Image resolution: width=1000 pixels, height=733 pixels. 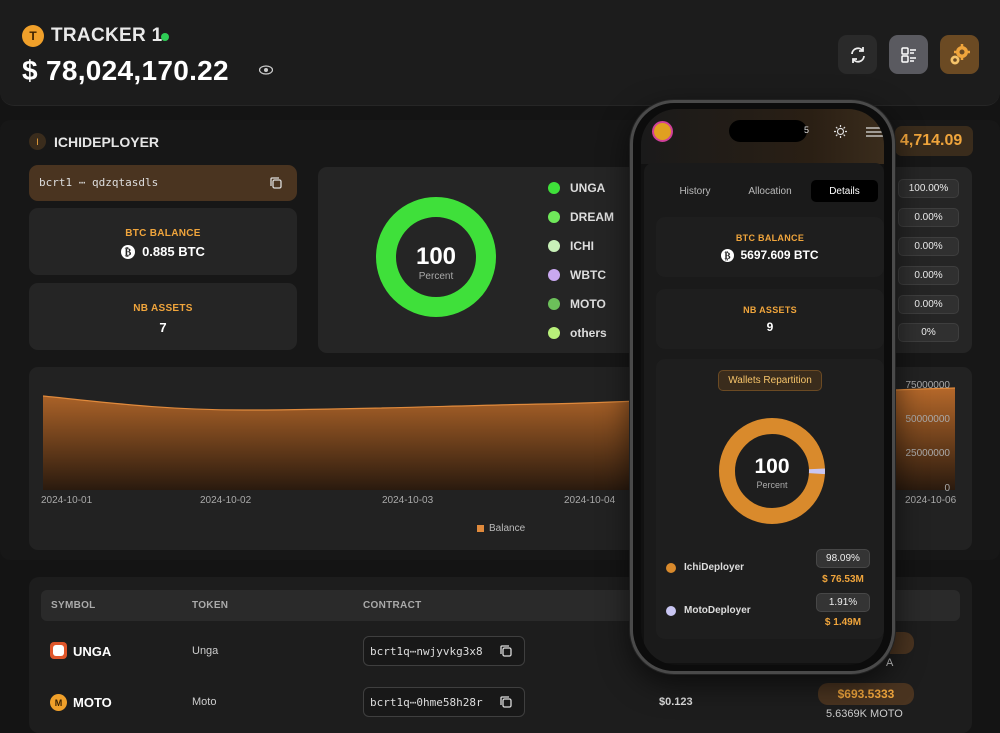 I want to click on repartition-center-label: Percent, so click(x=772, y=485).